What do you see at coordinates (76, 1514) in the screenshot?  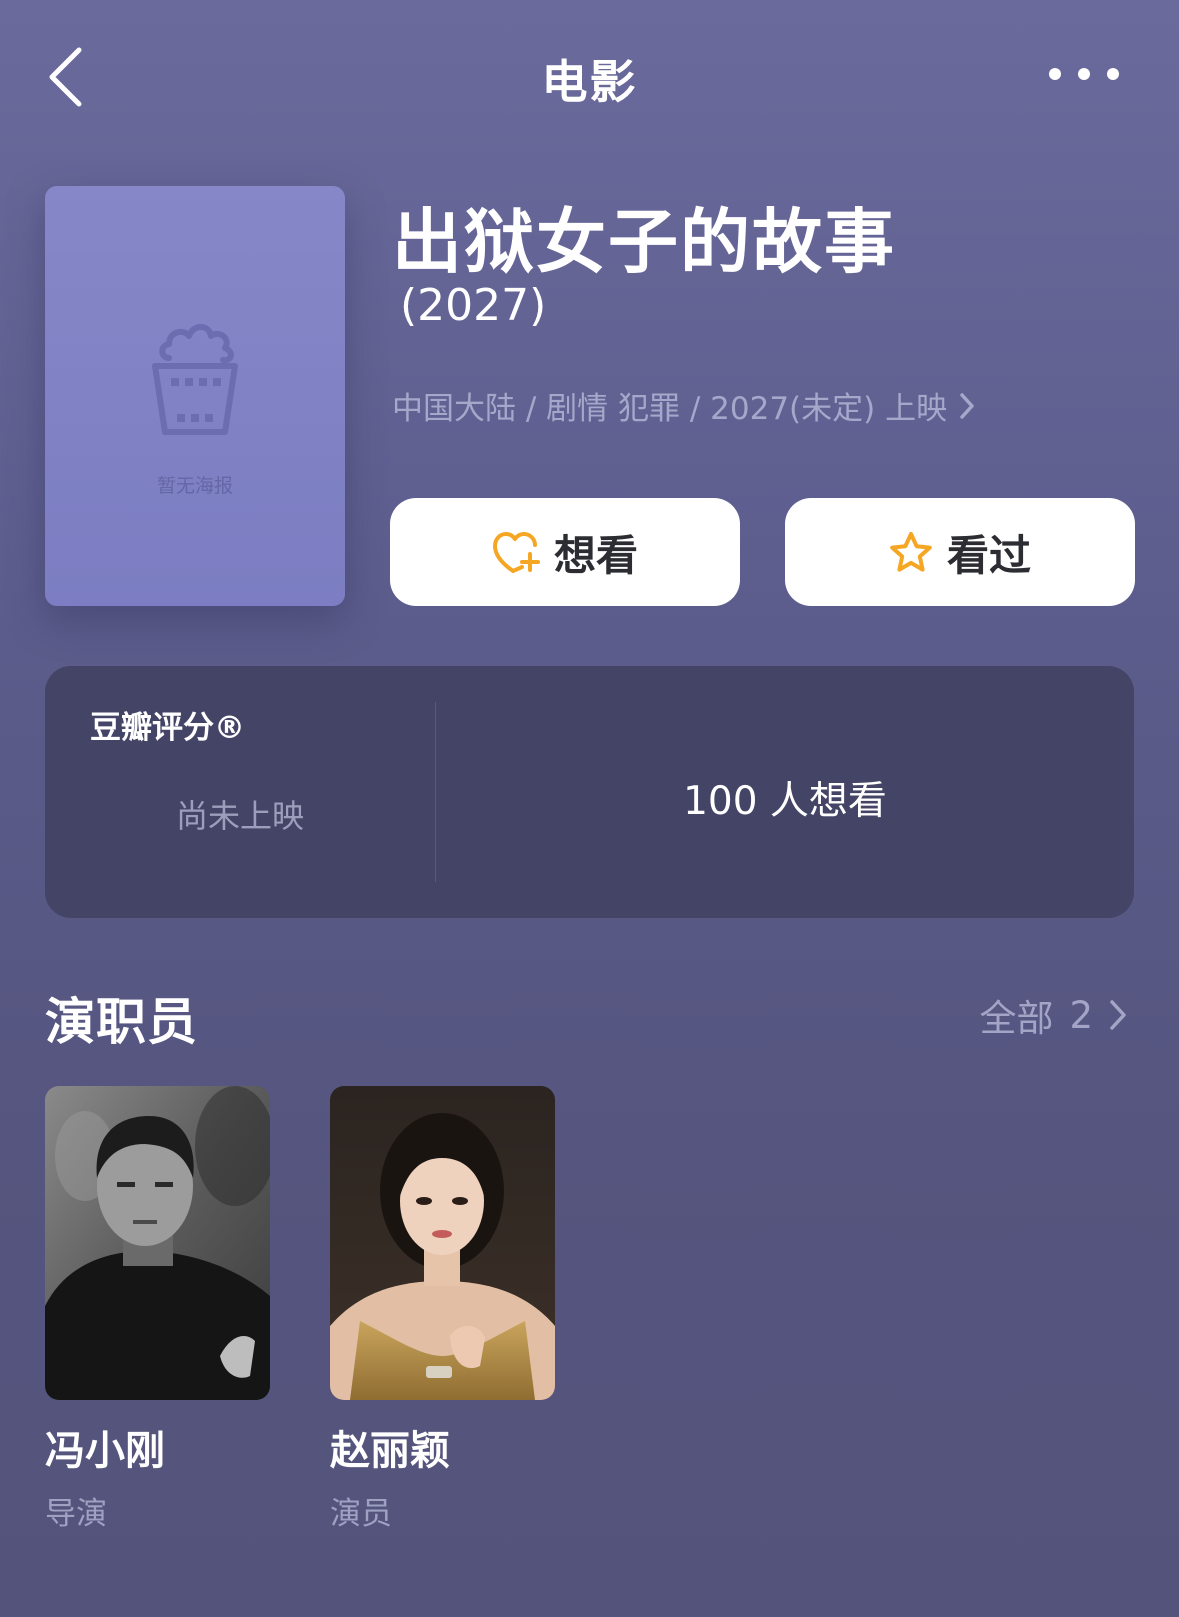 I see `cast-role: 导演` at bounding box center [76, 1514].